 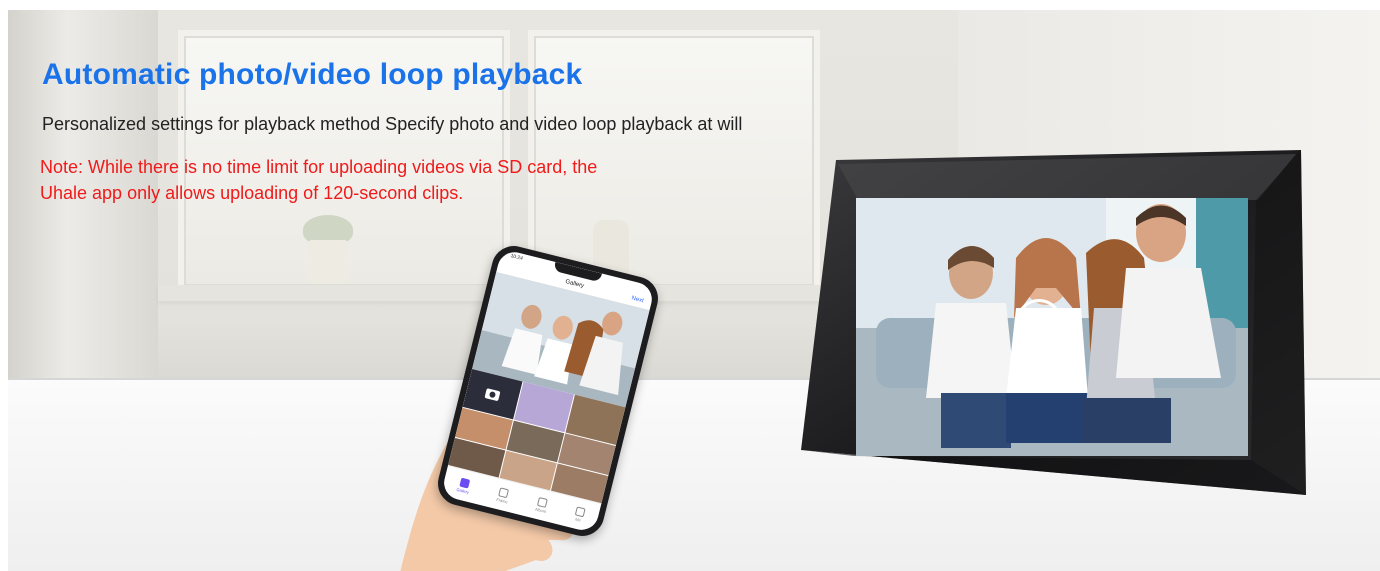 What do you see at coordinates (542, 505) in the screenshot?
I see `tab-album: Album` at bounding box center [542, 505].